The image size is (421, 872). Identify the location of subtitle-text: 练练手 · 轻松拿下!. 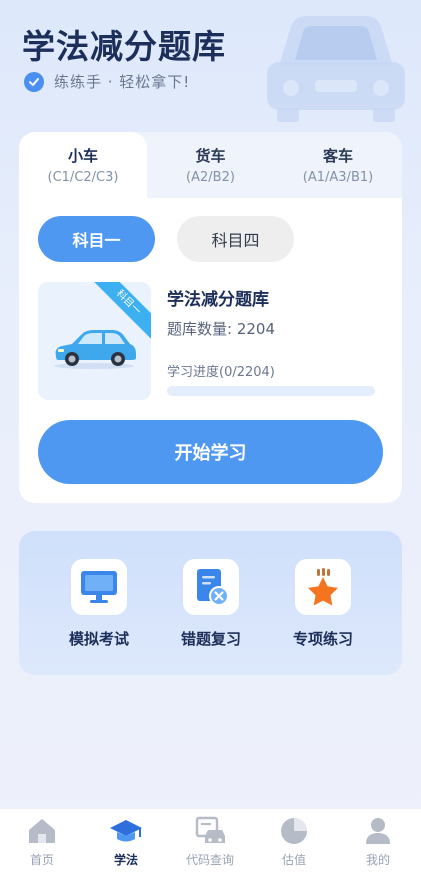
(122, 82).